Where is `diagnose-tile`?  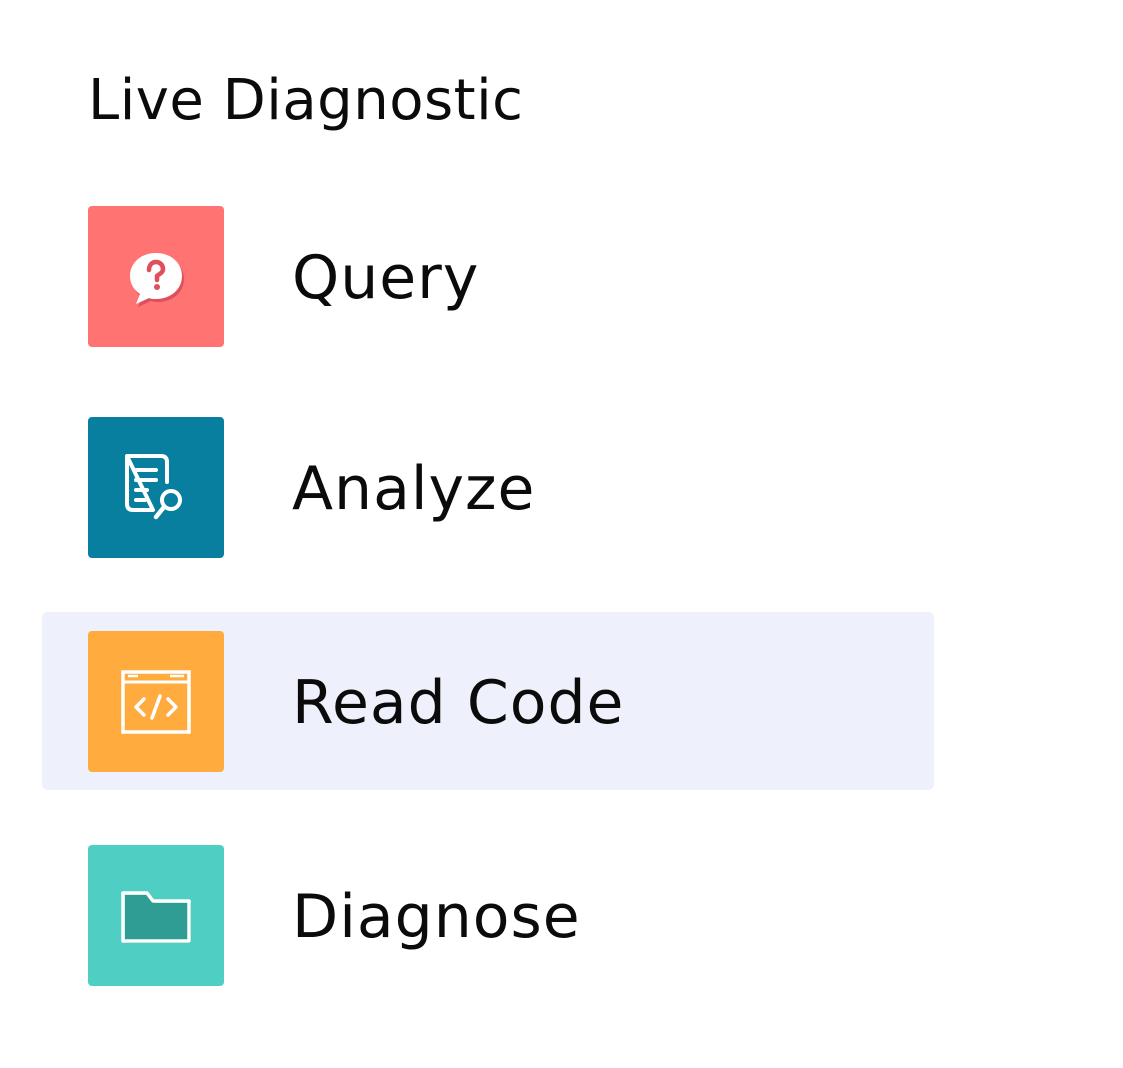
diagnose-tile is located at coordinates (156, 915).